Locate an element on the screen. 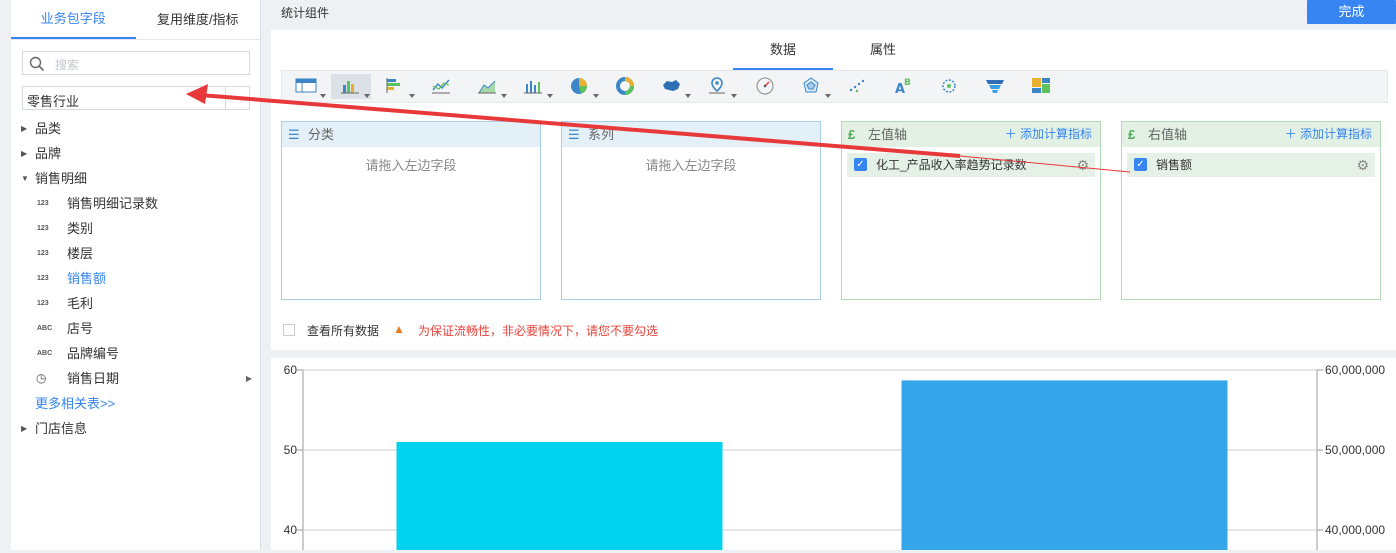  series-dropzone: ☰ 系列 请拖入左边字段 is located at coordinates (691, 210).